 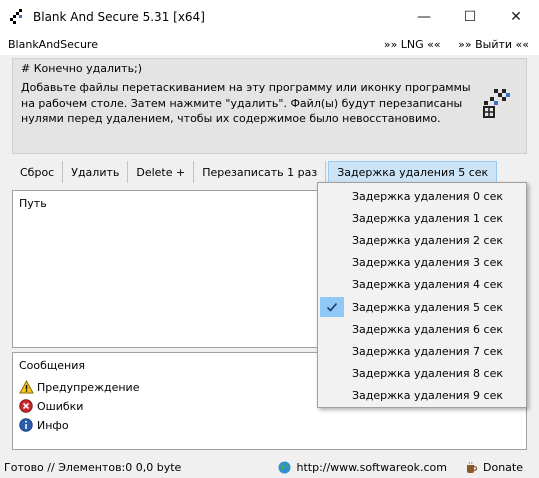 I want to click on website-link: http://www.softwareok.com, so click(x=362, y=467).